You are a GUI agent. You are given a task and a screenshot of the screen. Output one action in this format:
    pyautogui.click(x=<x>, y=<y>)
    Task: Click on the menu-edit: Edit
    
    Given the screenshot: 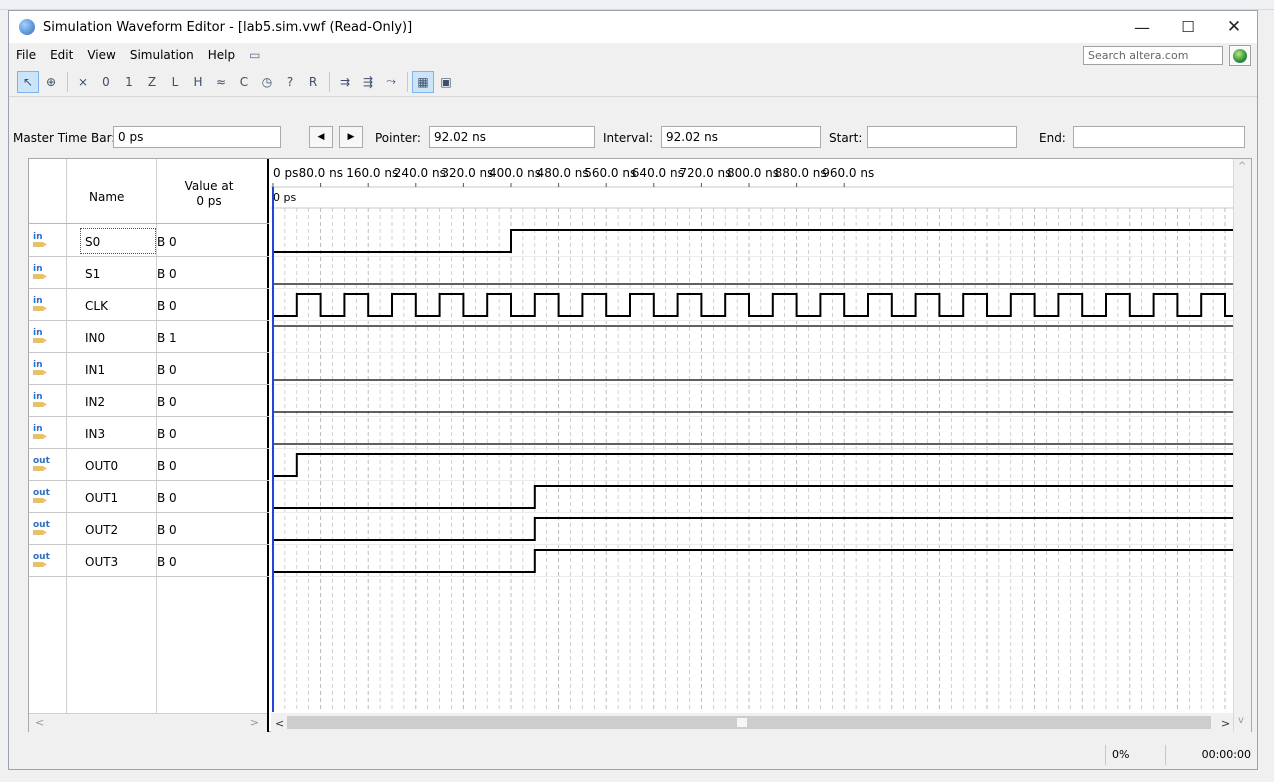 What is the action you would take?
    pyautogui.click(x=61, y=55)
    